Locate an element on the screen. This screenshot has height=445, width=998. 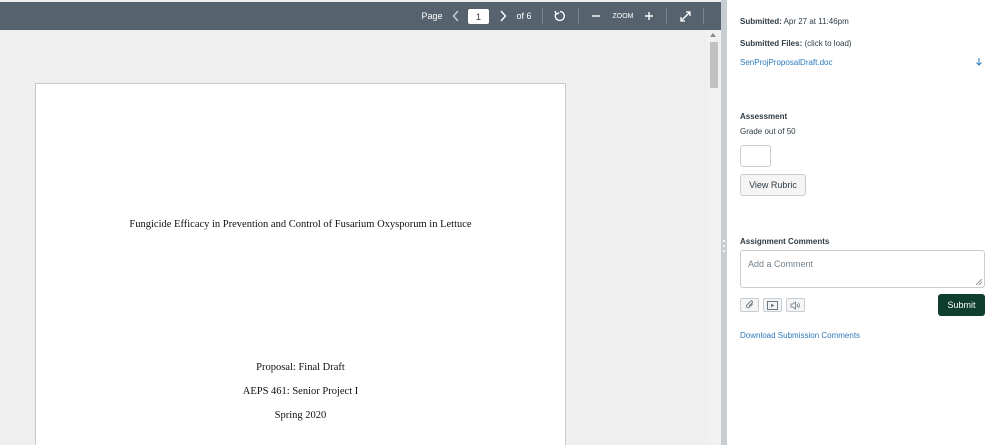
viewer-scrollbar is located at coordinates (714, 237).